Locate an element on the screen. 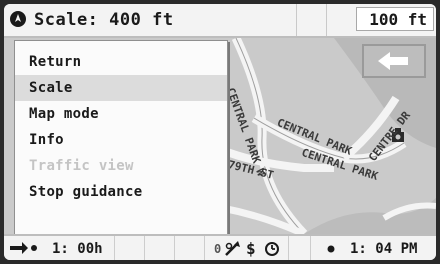 This screenshot has height=264, width=440. traffic-count: 0 is located at coordinates (218, 249).